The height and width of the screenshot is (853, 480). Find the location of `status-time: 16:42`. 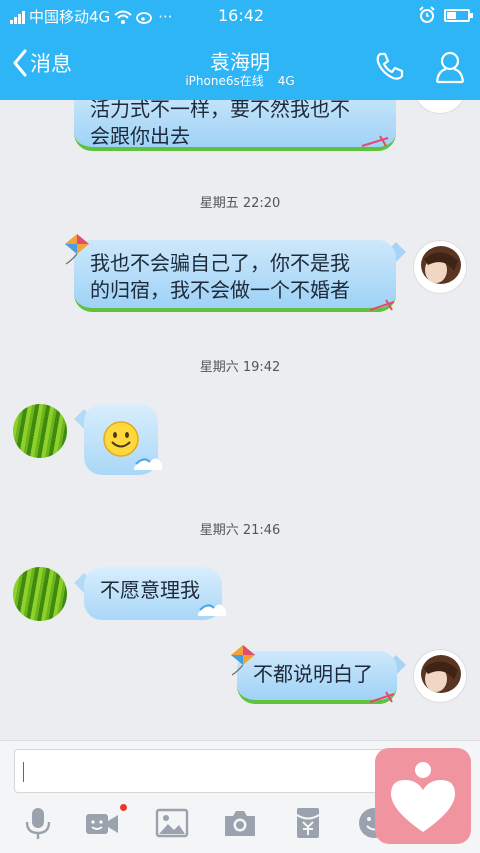

status-time: 16:42 is located at coordinates (241, 15).